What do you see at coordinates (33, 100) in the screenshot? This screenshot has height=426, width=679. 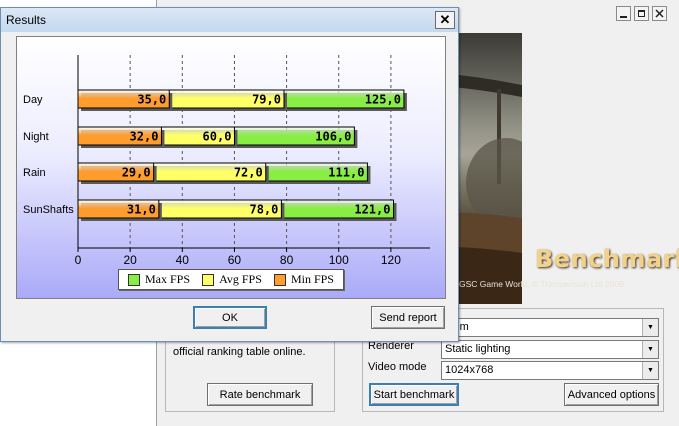 I see `category-label: Day` at bounding box center [33, 100].